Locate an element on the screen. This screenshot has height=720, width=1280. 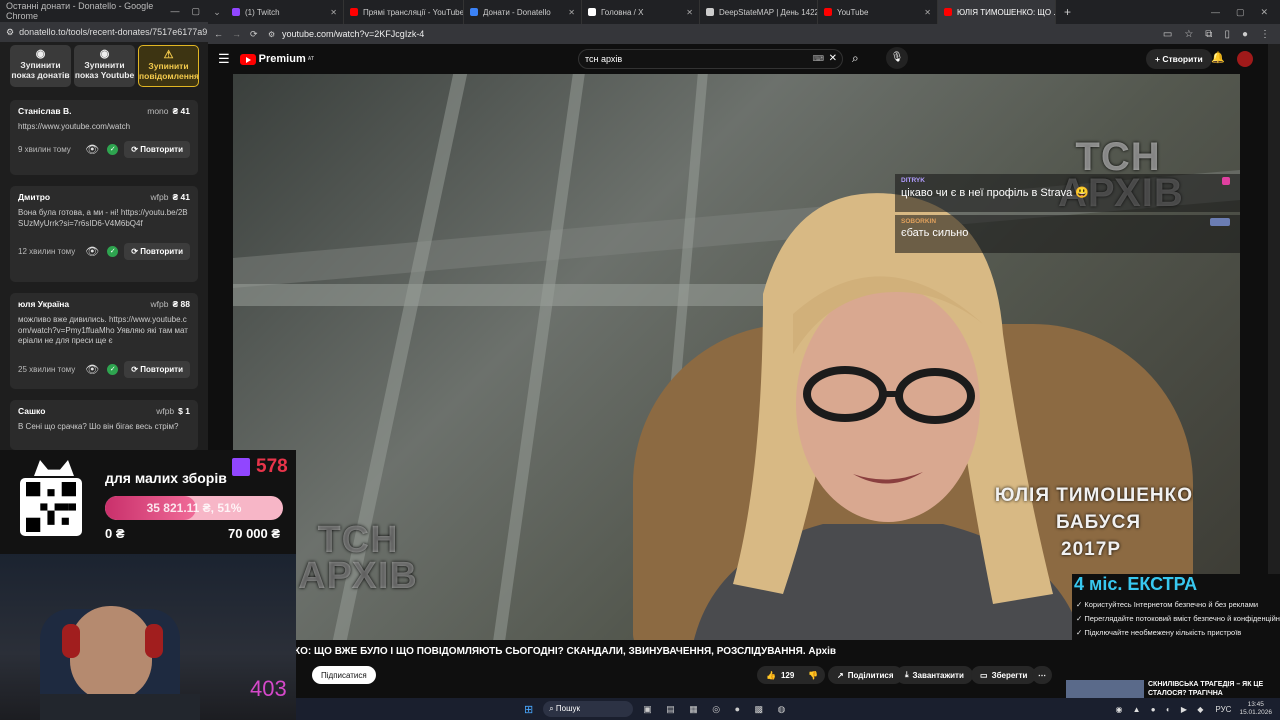
youtube-icon is located at coordinates (948, 12).